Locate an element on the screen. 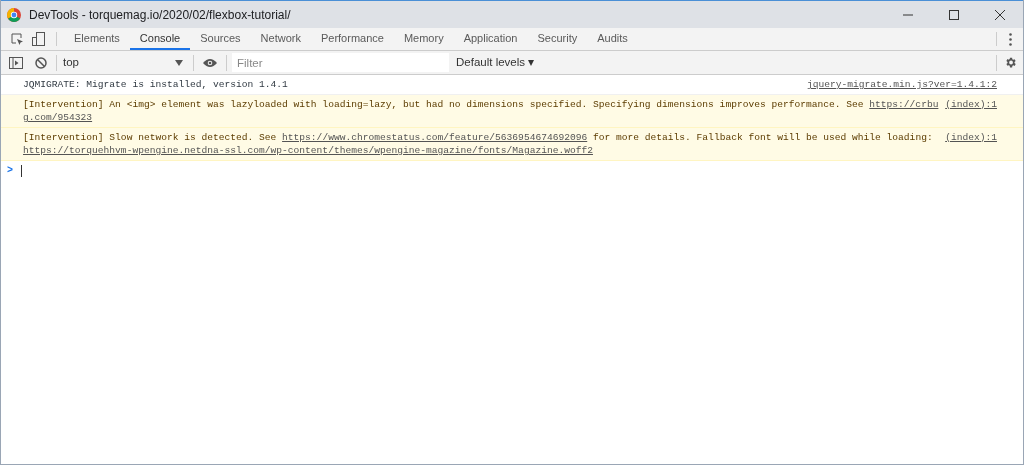 Image resolution: width=1024 pixels, height=465 pixels. panel-tab: Memory is located at coordinates (423, 39).